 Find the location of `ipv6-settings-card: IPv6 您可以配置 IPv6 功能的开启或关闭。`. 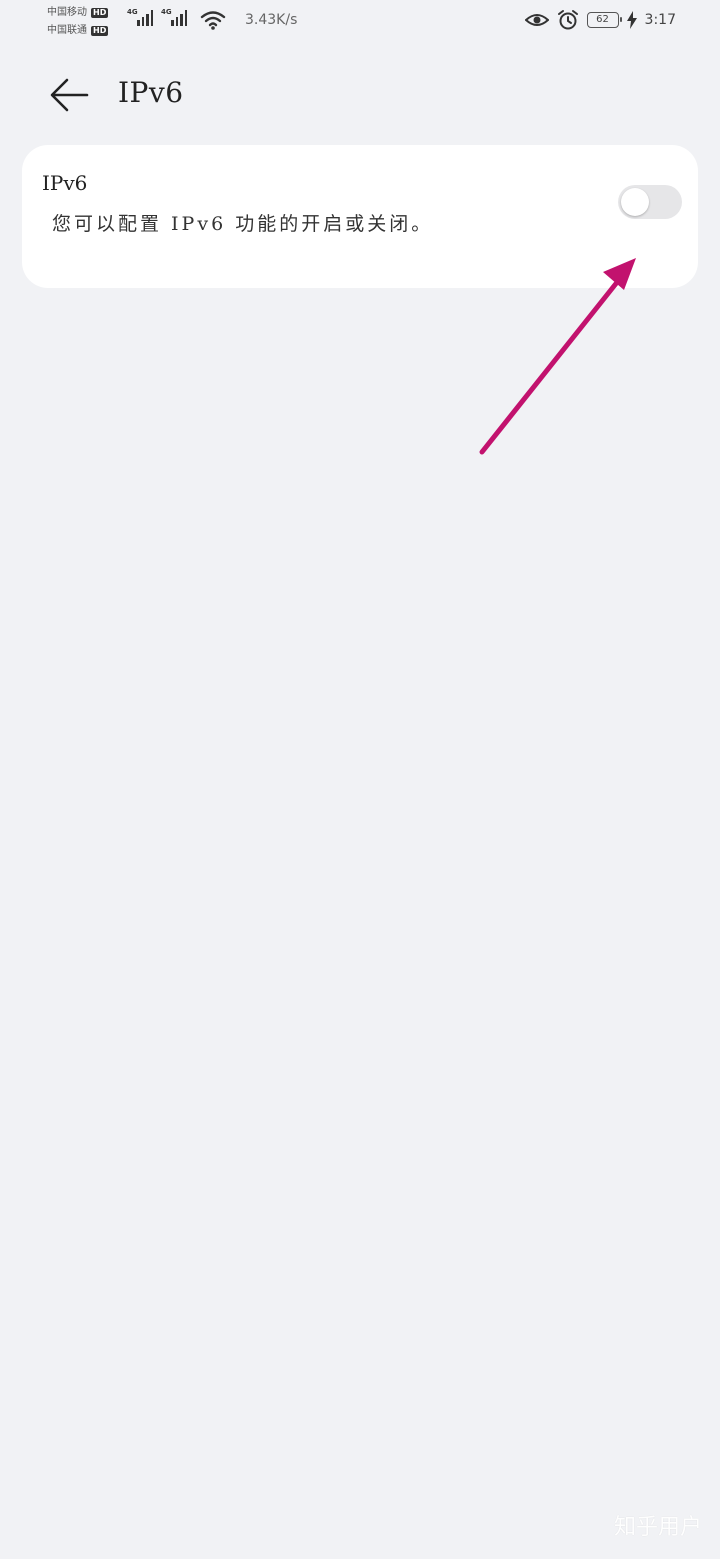

ipv6-settings-card: IPv6 您可以配置 IPv6 功能的开启或关闭。 is located at coordinates (360, 216).